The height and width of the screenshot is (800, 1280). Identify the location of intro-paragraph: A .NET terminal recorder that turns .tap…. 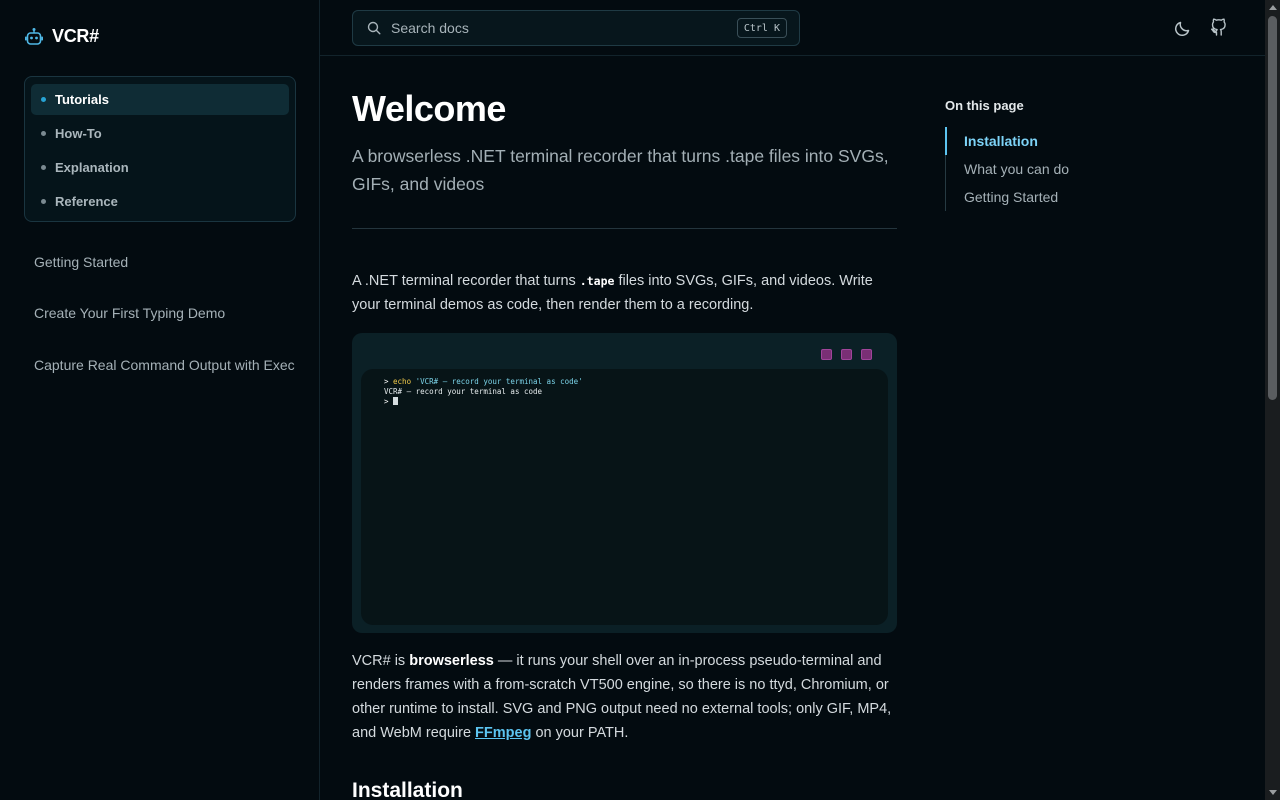
(626, 293).